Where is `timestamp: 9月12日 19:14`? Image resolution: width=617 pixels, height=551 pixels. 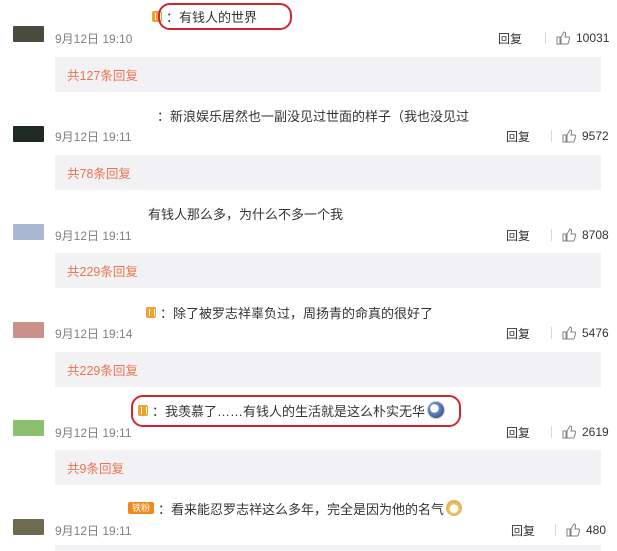 timestamp: 9月12日 19:14 is located at coordinates (94, 333).